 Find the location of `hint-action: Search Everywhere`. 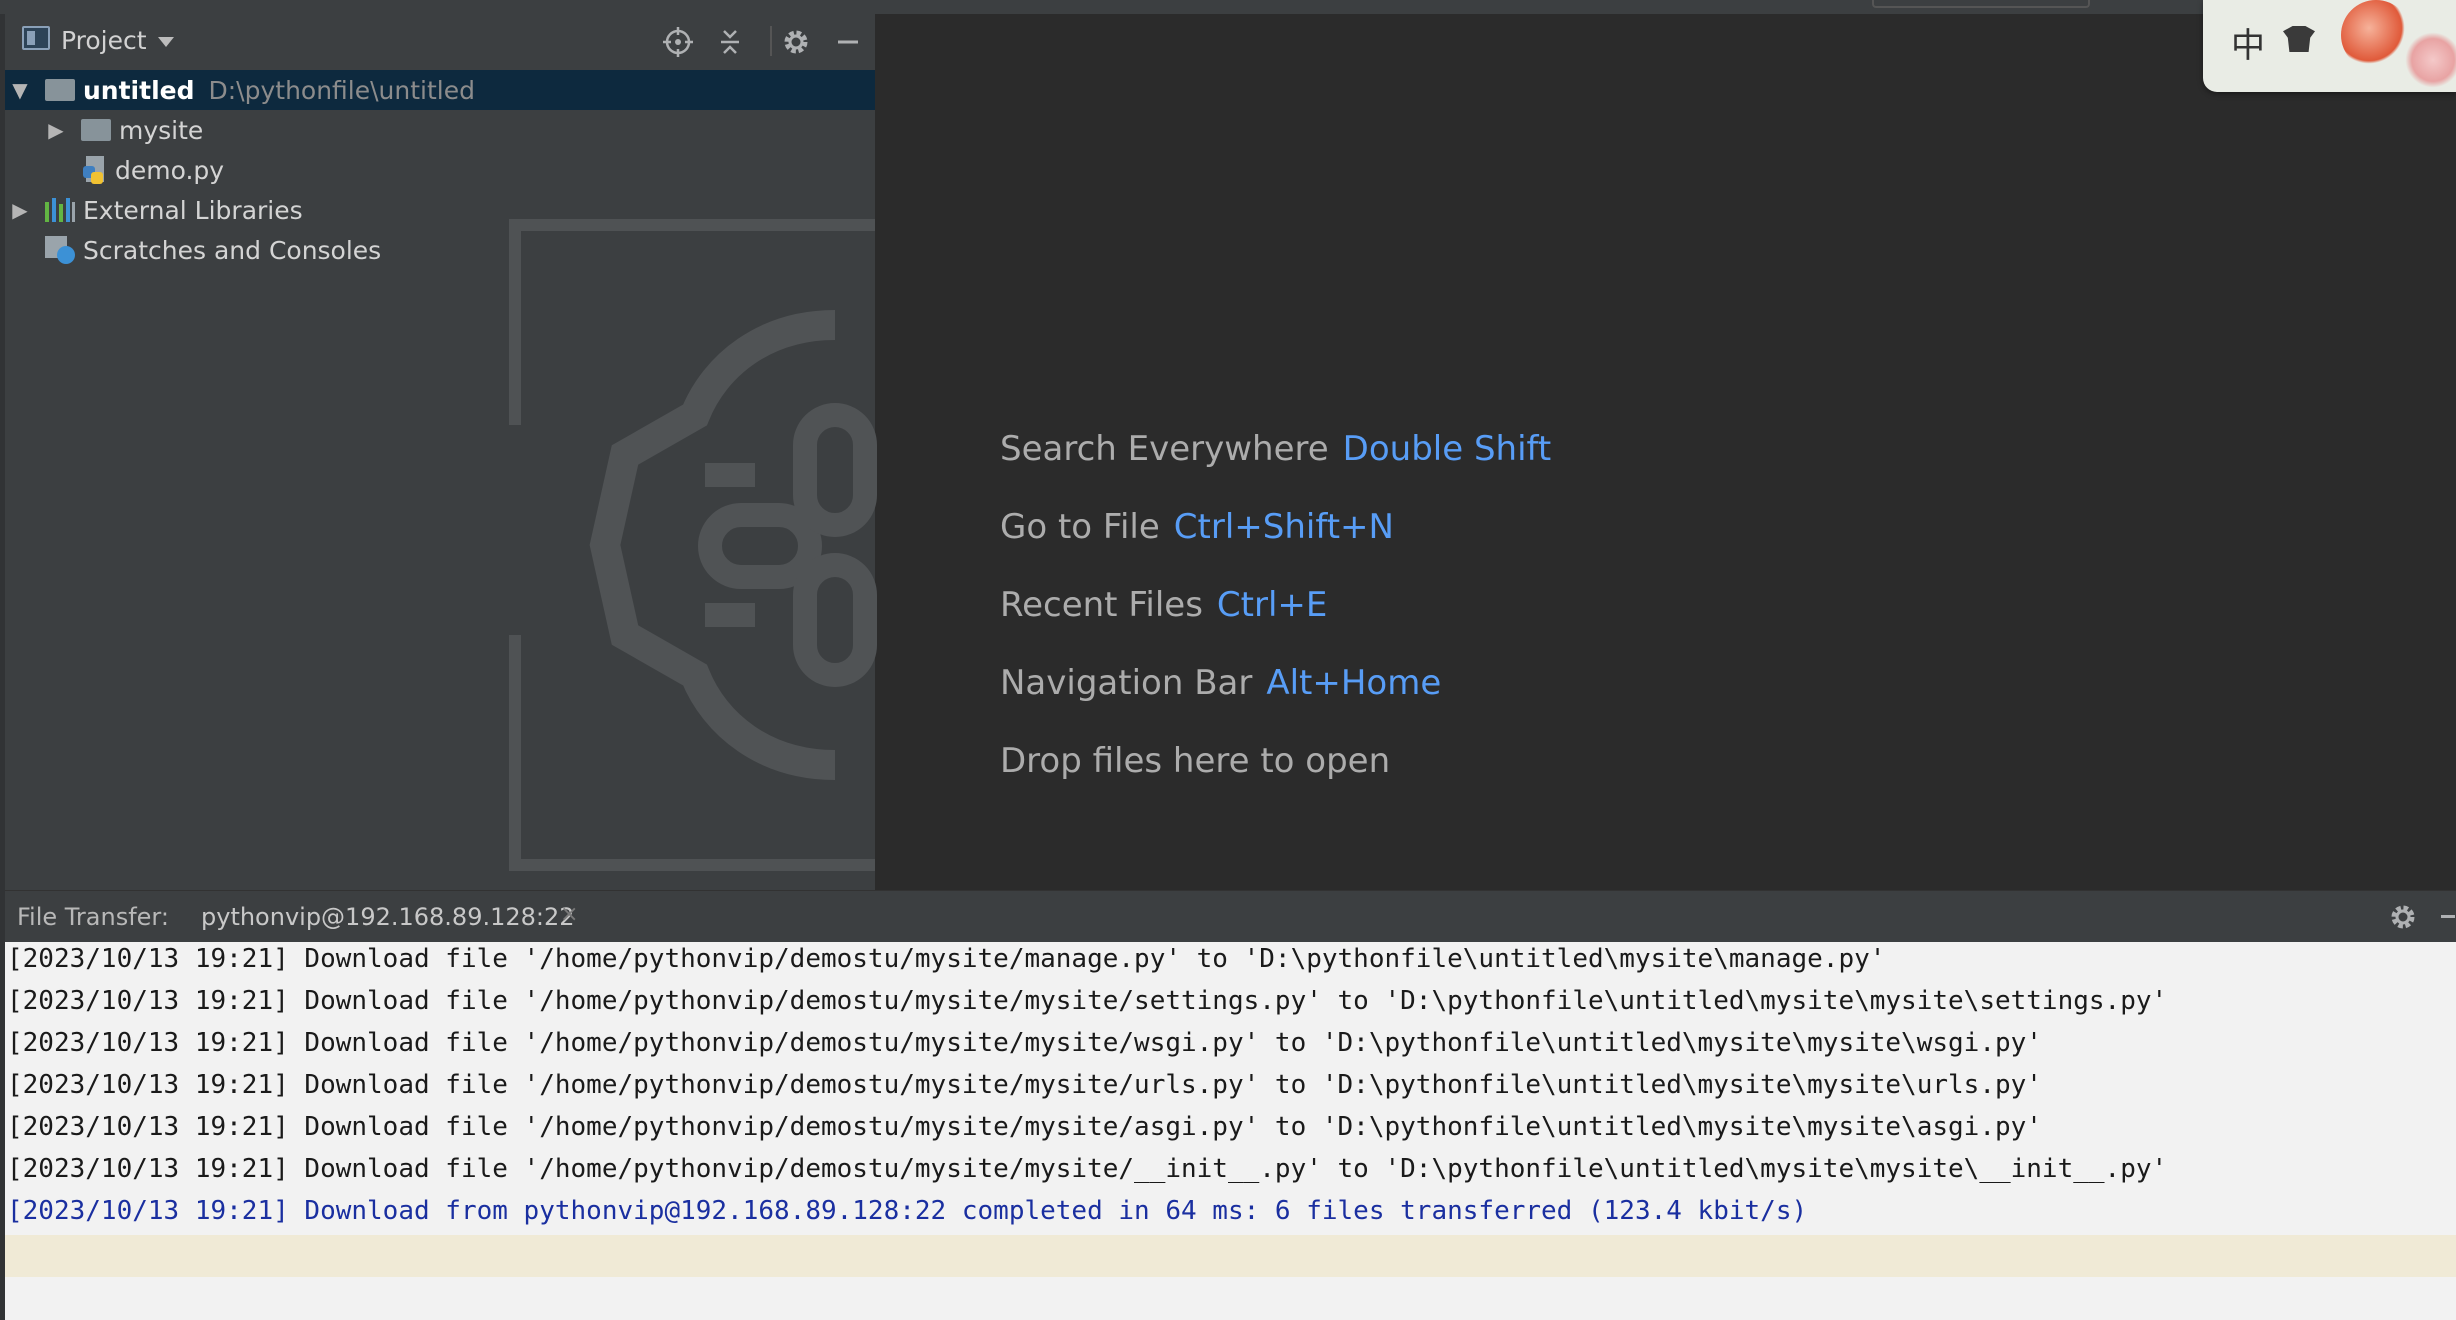

hint-action: Search Everywhere is located at coordinates (1164, 449).